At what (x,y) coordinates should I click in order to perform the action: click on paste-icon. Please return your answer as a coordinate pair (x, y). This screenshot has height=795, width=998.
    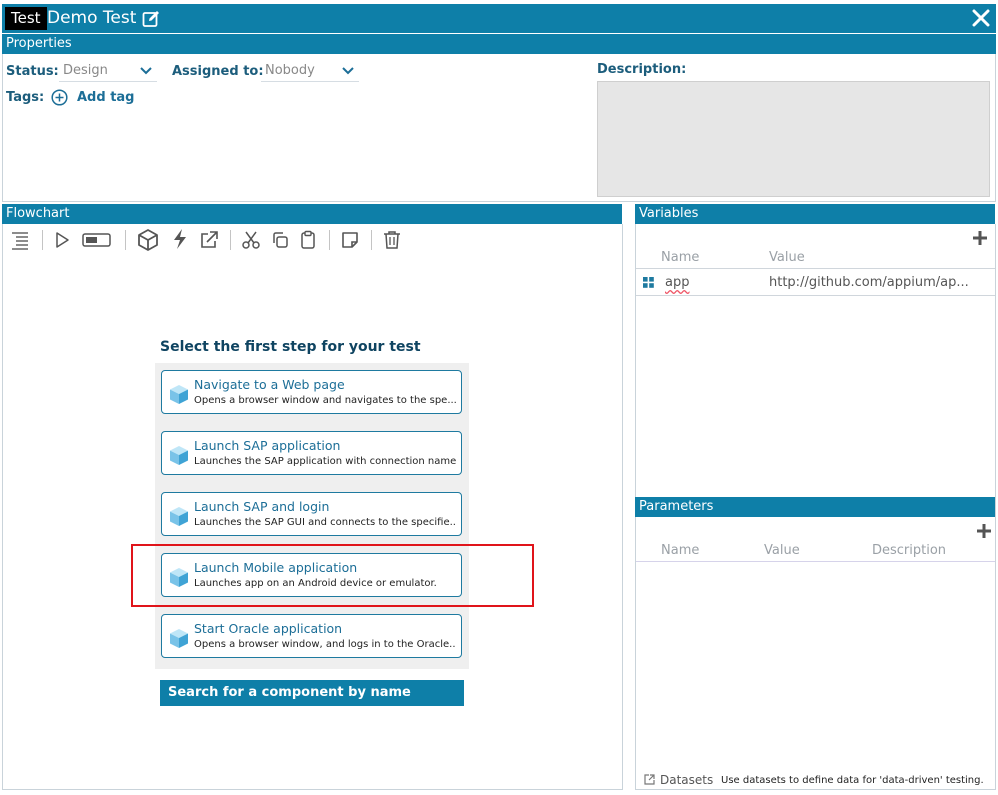
    Looking at the image, I should click on (308, 240).